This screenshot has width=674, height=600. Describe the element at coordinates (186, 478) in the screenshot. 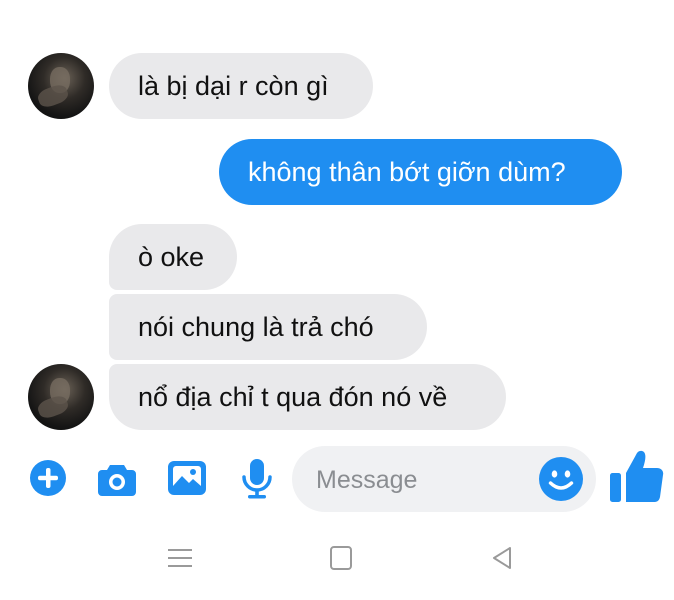

I see `gallery-icon` at that location.